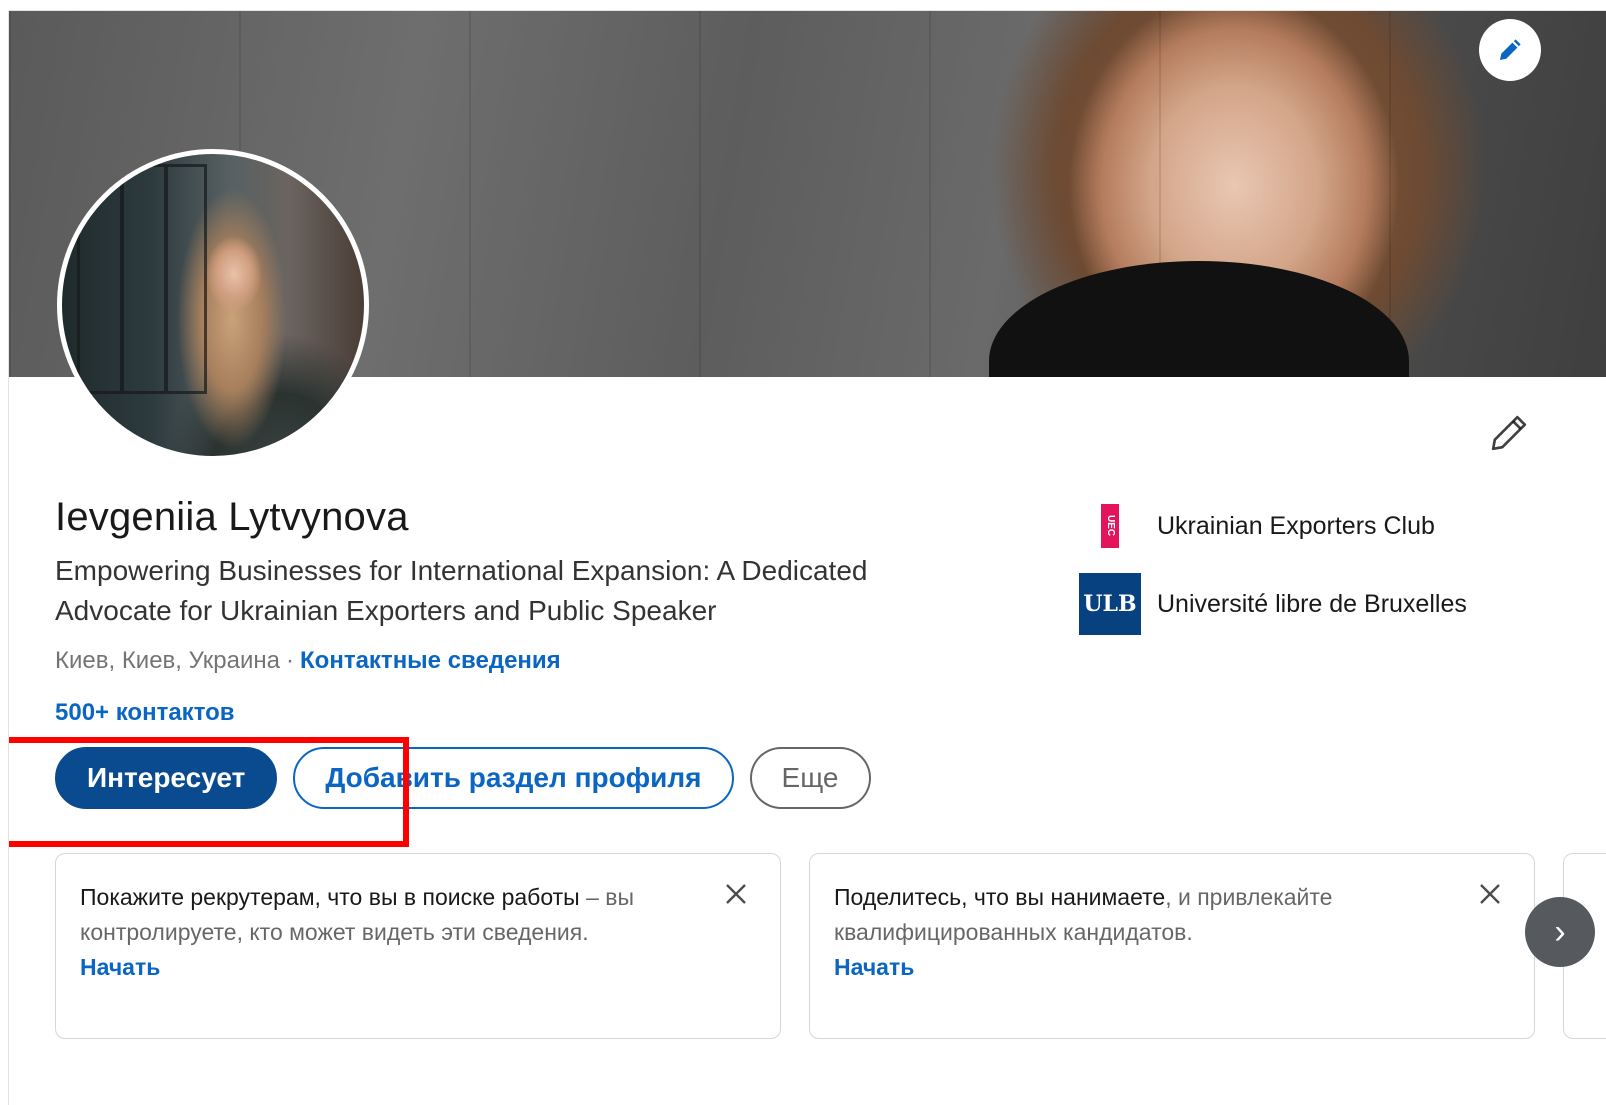 The width and height of the screenshot is (1606, 1105). Describe the element at coordinates (213, 305) in the screenshot. I see `profile-photo` at that location.